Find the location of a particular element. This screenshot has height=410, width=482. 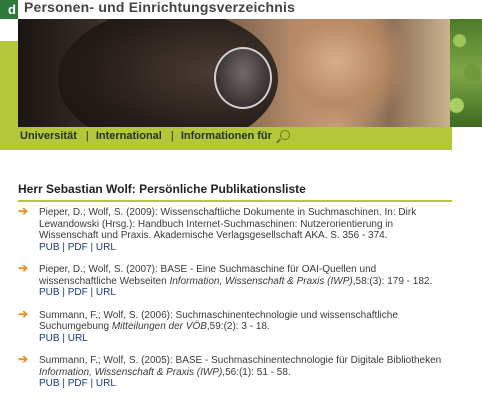

search-icon is located at coordinates (284, 135).